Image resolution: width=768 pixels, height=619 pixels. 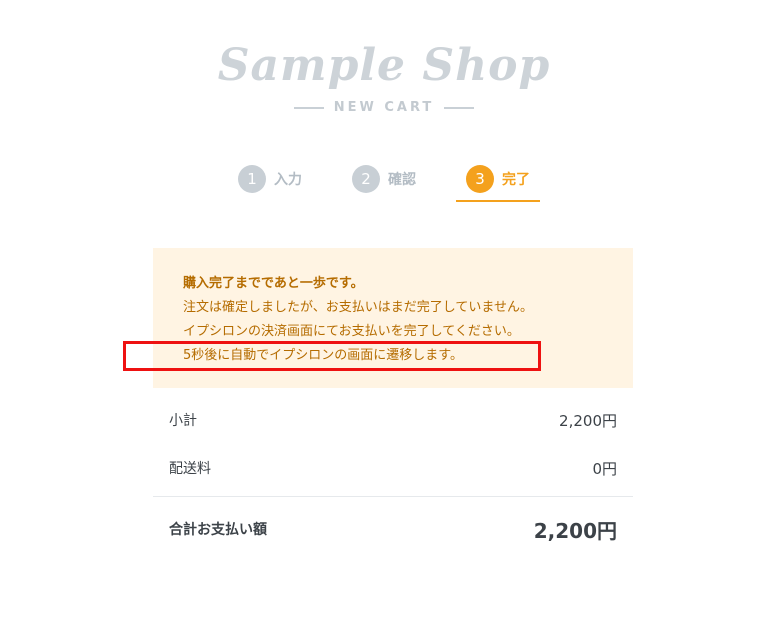 What do you see at coordinates (604, 468) in the screenshot?
I see `shipping-value: 0円` at bounding box center [604, 468].